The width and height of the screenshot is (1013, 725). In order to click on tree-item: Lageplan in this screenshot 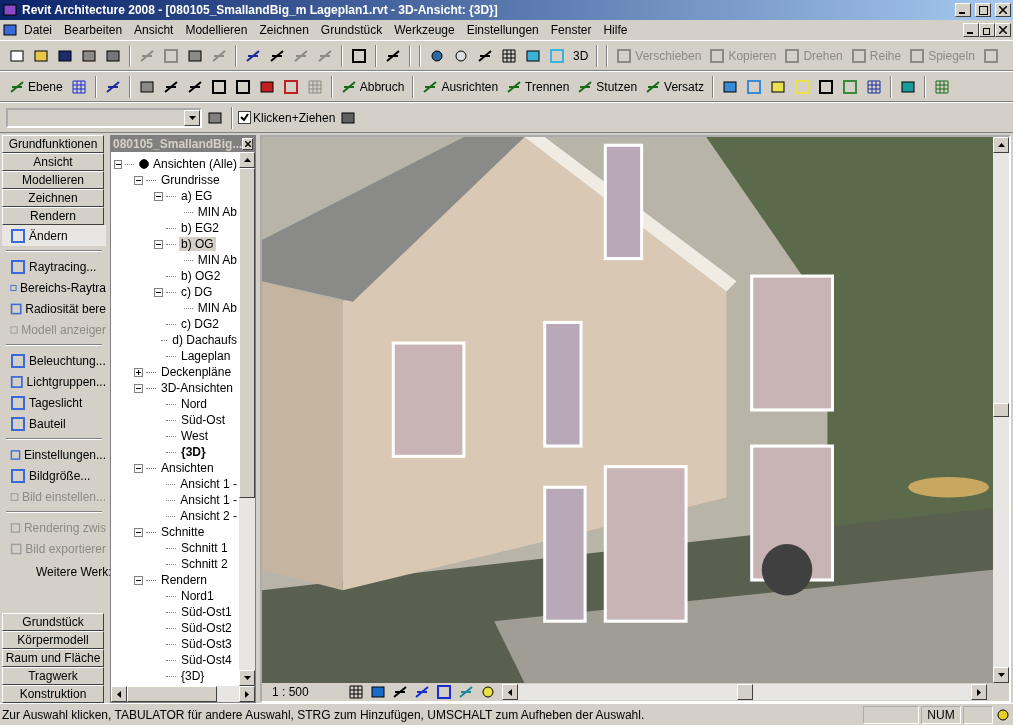, I will do `click(206, 356)`.